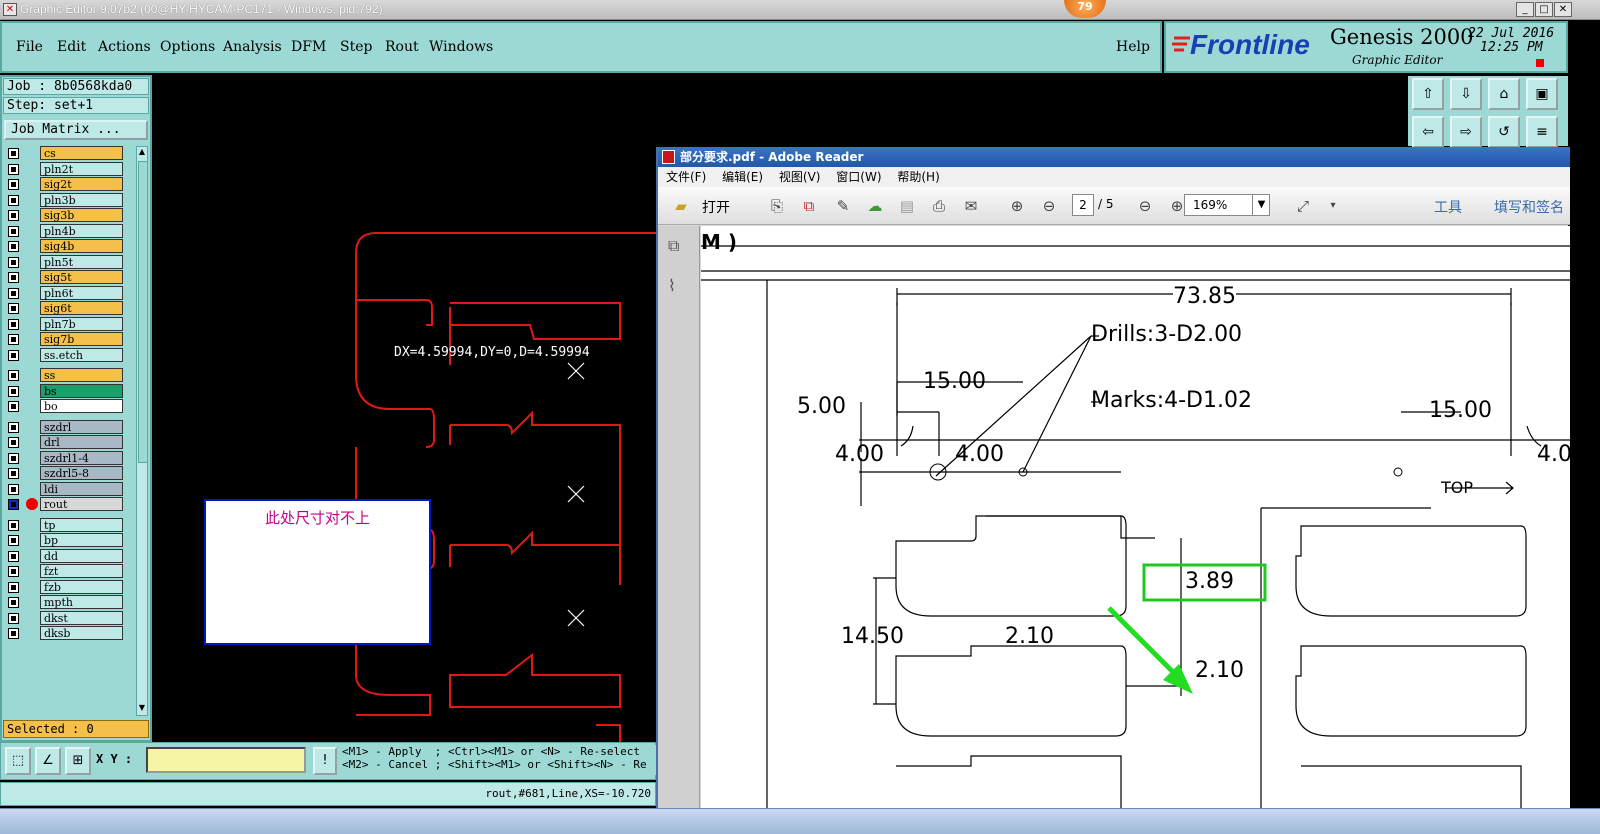 This screenshot has width=1600, height=834. Describe the element at coordinates (1529, 207) in the screenshot. I see `fill-sign-link: 填写和签名` at that location.